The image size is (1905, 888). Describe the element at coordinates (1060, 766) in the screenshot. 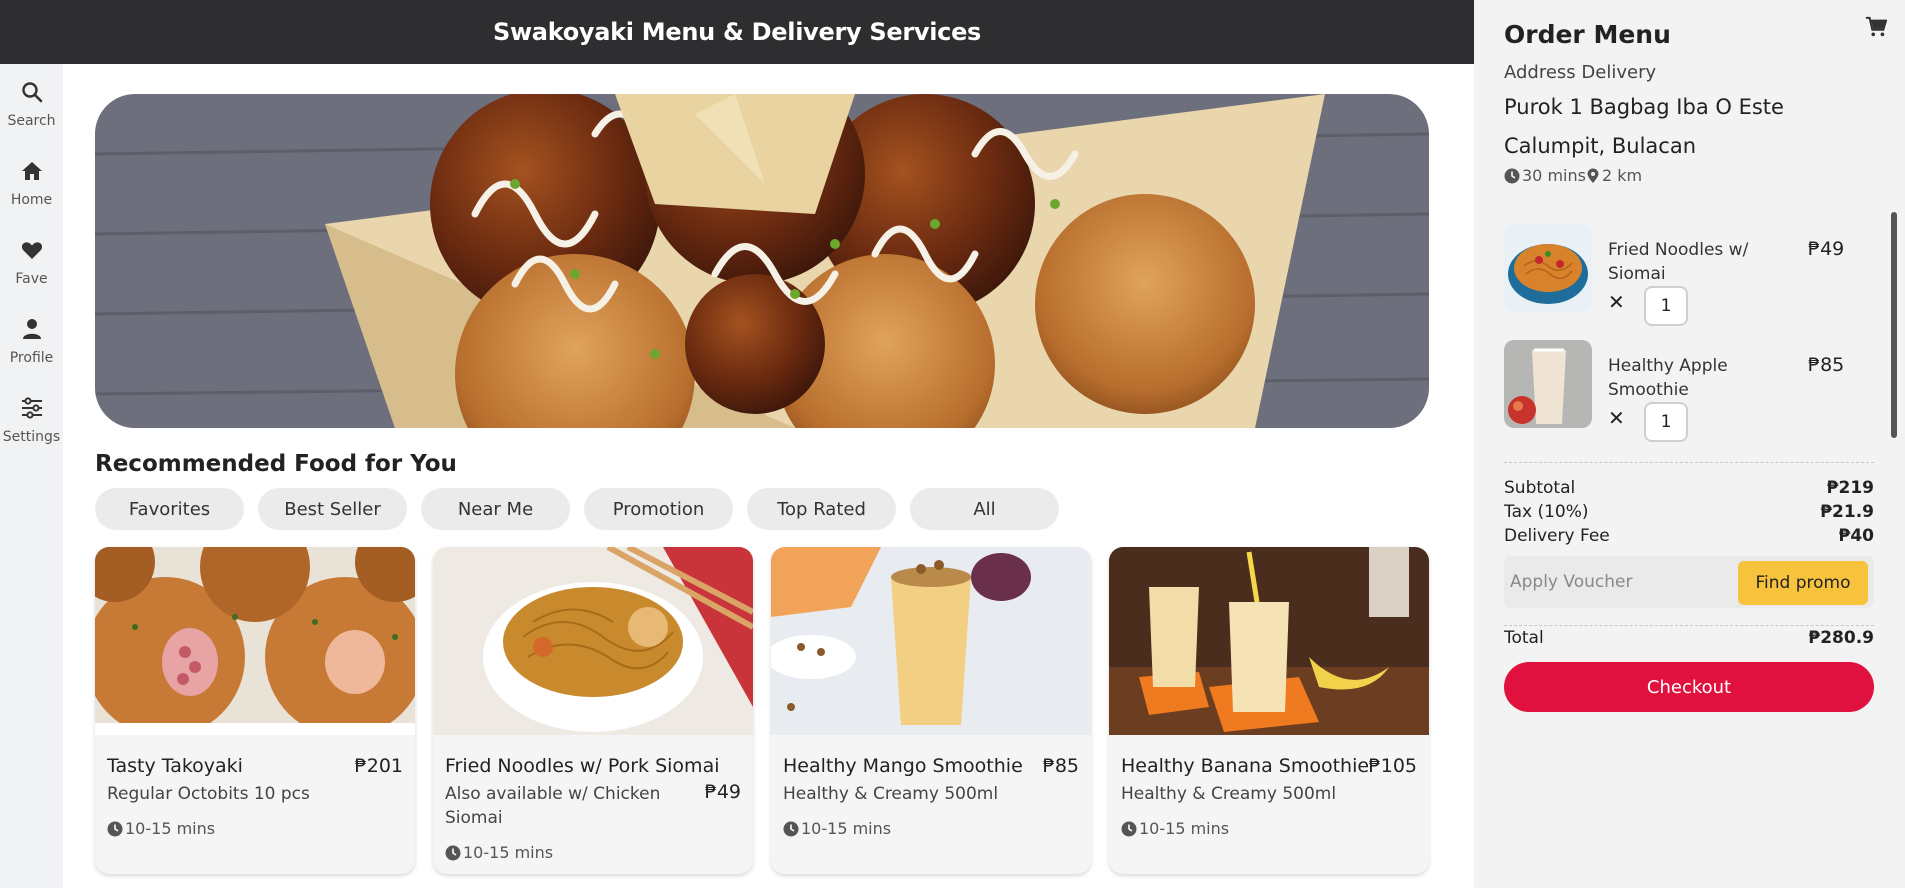

I see `food-price: ₱85` at that location.